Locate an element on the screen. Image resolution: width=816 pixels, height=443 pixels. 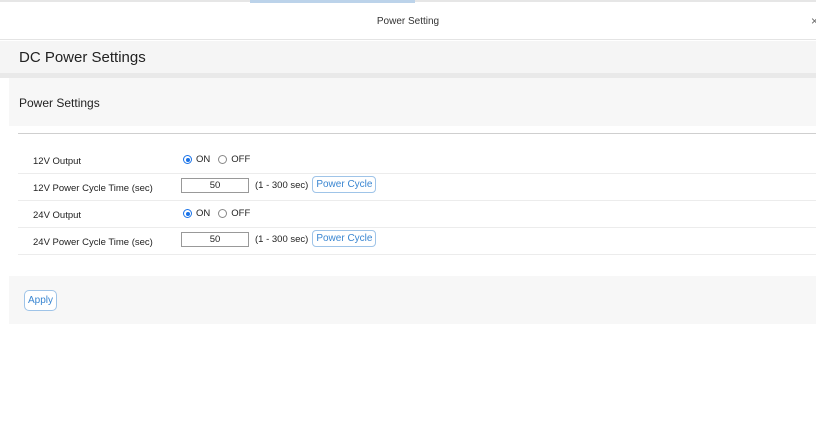
row-label: 12V Power Cycle Time (sec) is located at coordinates (93, 188).